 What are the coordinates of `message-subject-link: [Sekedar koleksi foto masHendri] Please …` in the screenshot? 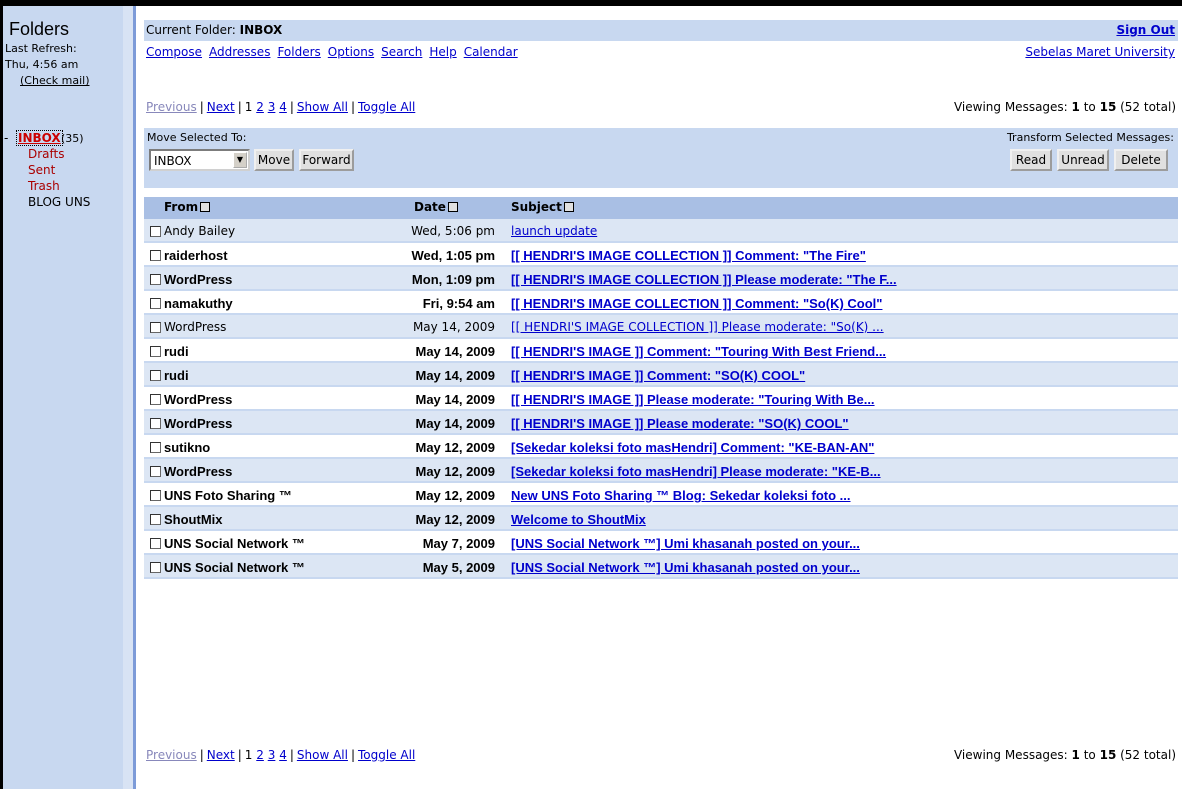 It's located at (696, 471).